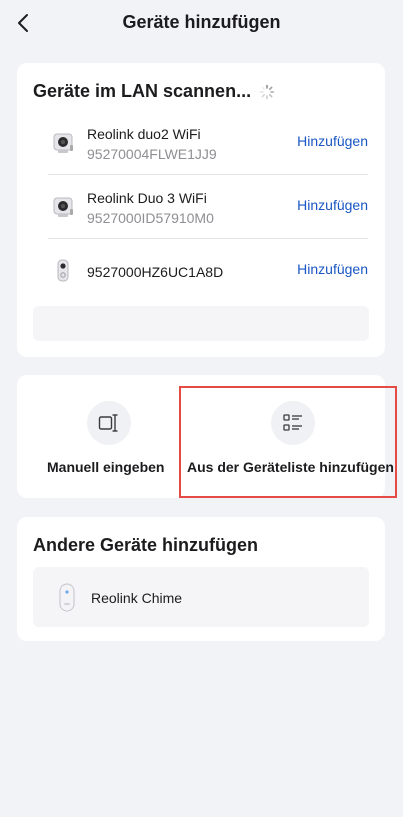  I want to click on add-from-list-label: Aus der Geräteliste hinzufügen, so click(290, 467).